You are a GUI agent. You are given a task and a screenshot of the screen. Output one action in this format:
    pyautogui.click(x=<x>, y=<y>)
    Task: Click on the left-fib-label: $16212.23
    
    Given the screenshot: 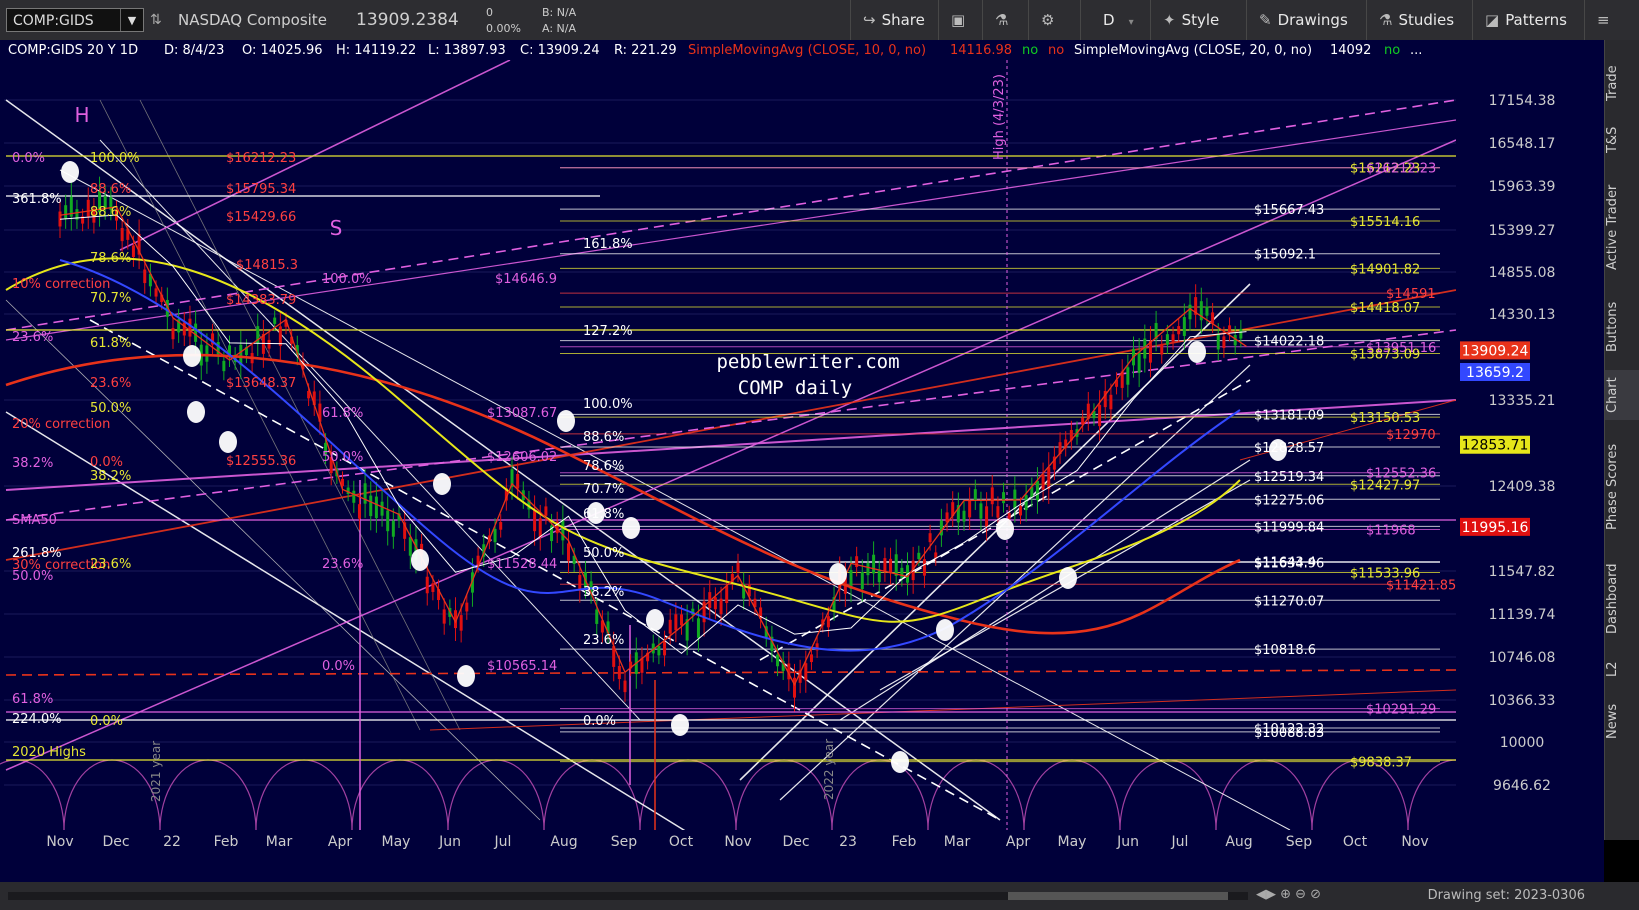 What is the action you would take?
    pyautogui.click(x=261, y=158)
    